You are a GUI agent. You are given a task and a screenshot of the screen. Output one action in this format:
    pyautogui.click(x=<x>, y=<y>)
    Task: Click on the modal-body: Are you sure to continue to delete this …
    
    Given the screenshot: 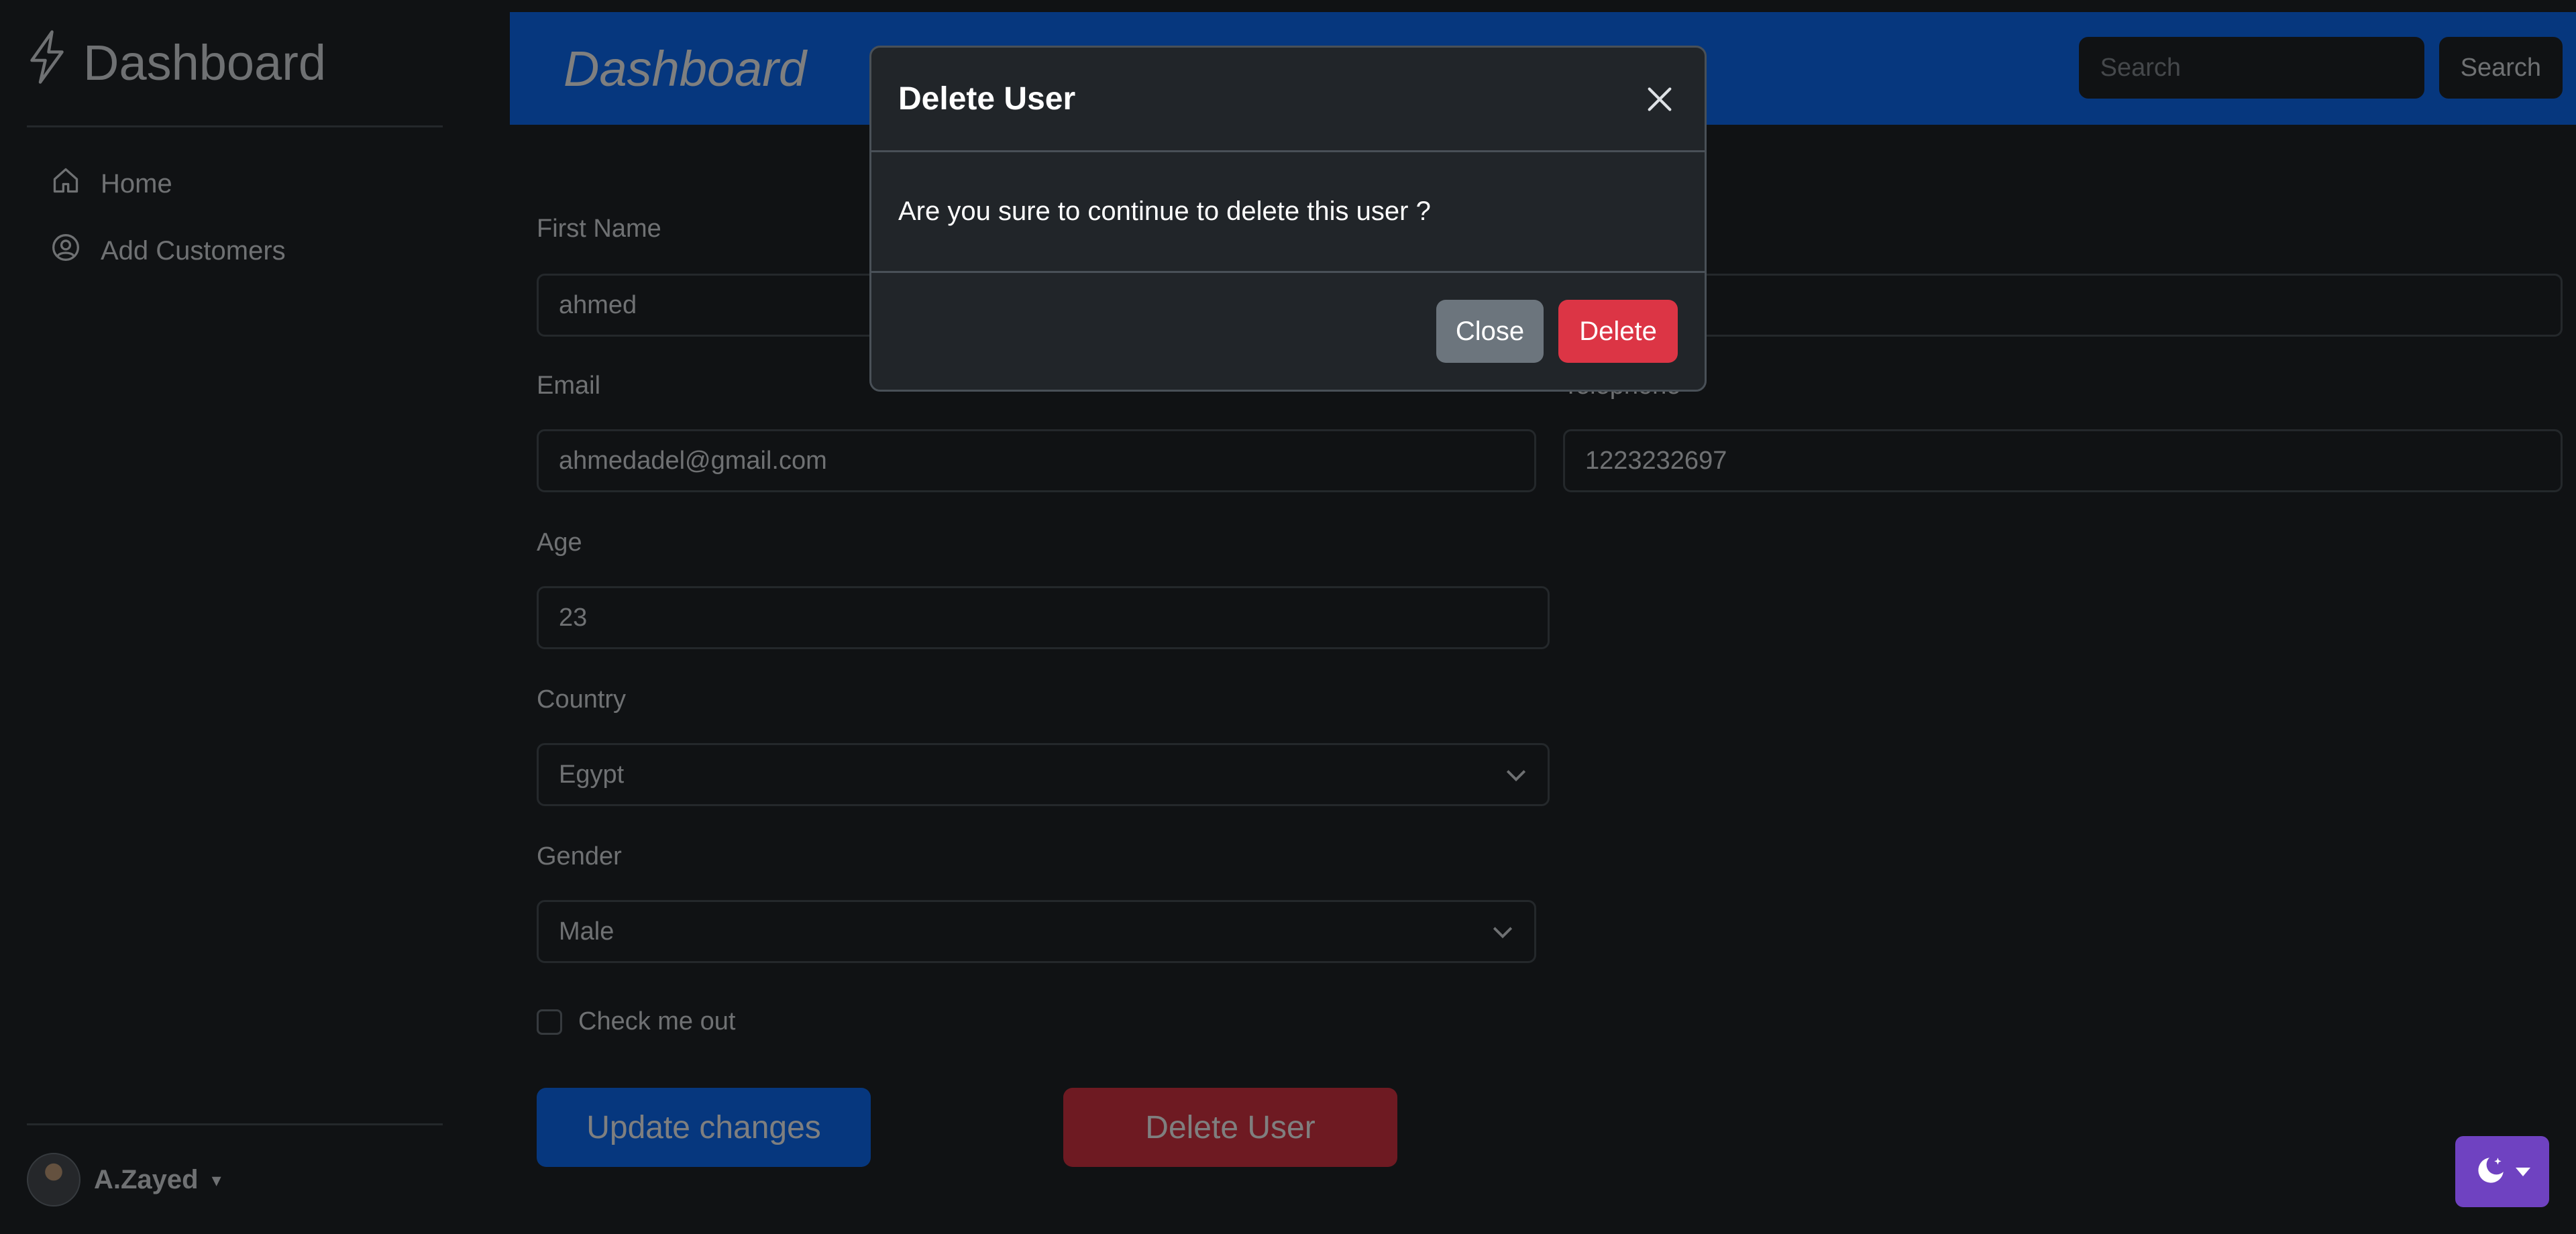 What is the action you would take?
    pyautogui.click(x=1288, y=212)
    